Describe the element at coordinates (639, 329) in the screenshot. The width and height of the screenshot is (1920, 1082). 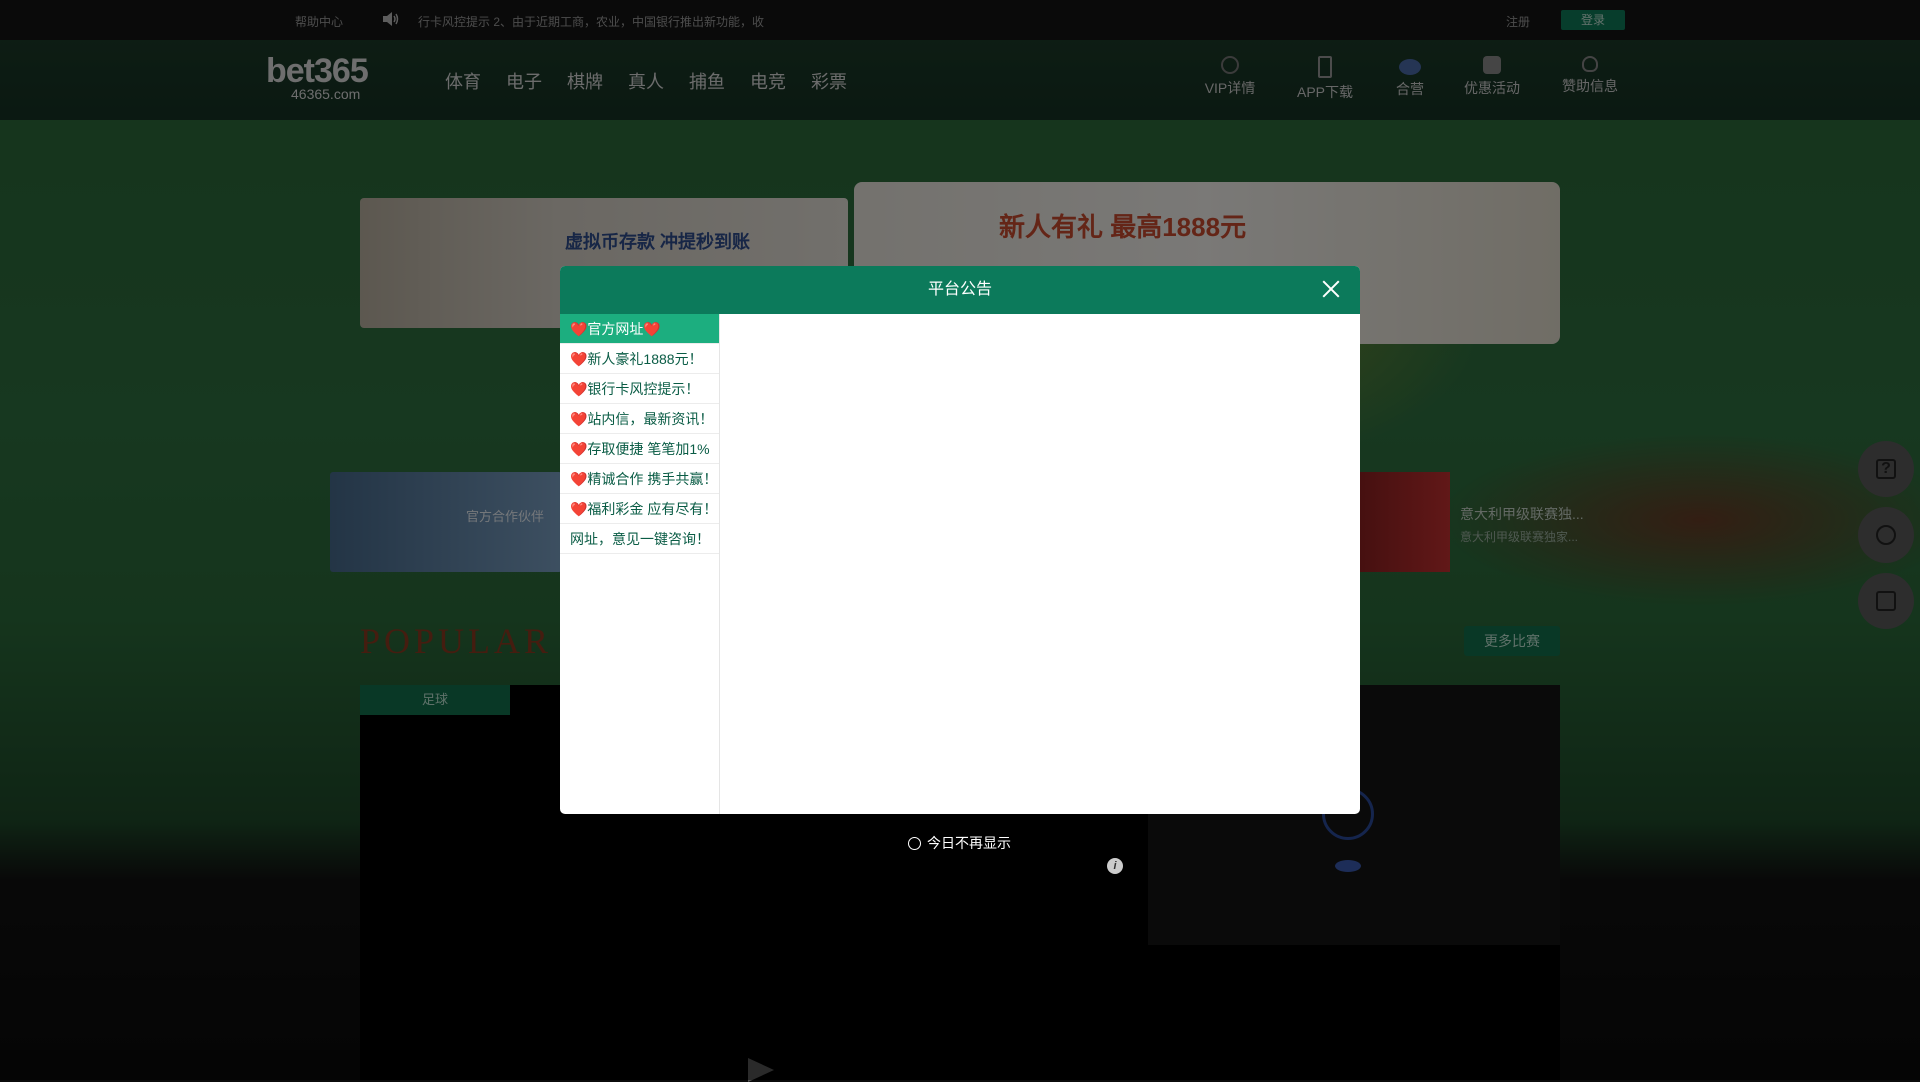
I see `menu-item-official-site: ❤️官方网址❤️` at that location.